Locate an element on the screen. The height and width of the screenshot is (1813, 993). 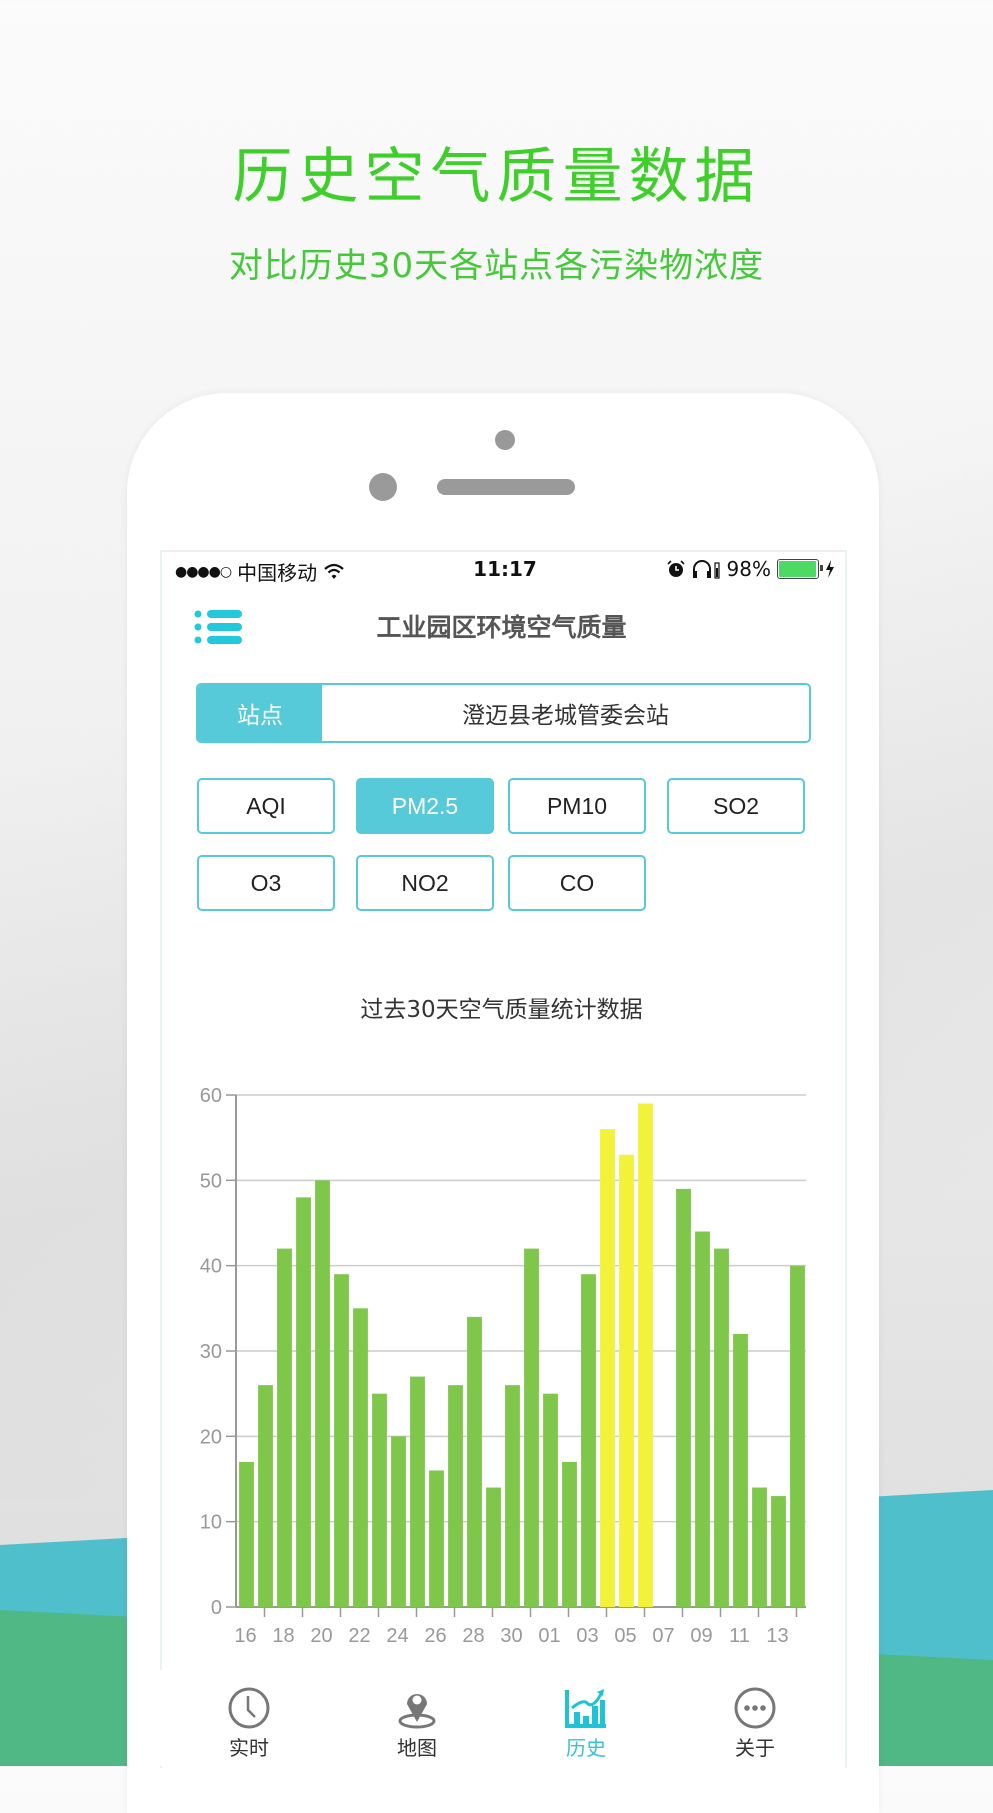
x-tick-label: 11 is located at coordinates (739, 1636).